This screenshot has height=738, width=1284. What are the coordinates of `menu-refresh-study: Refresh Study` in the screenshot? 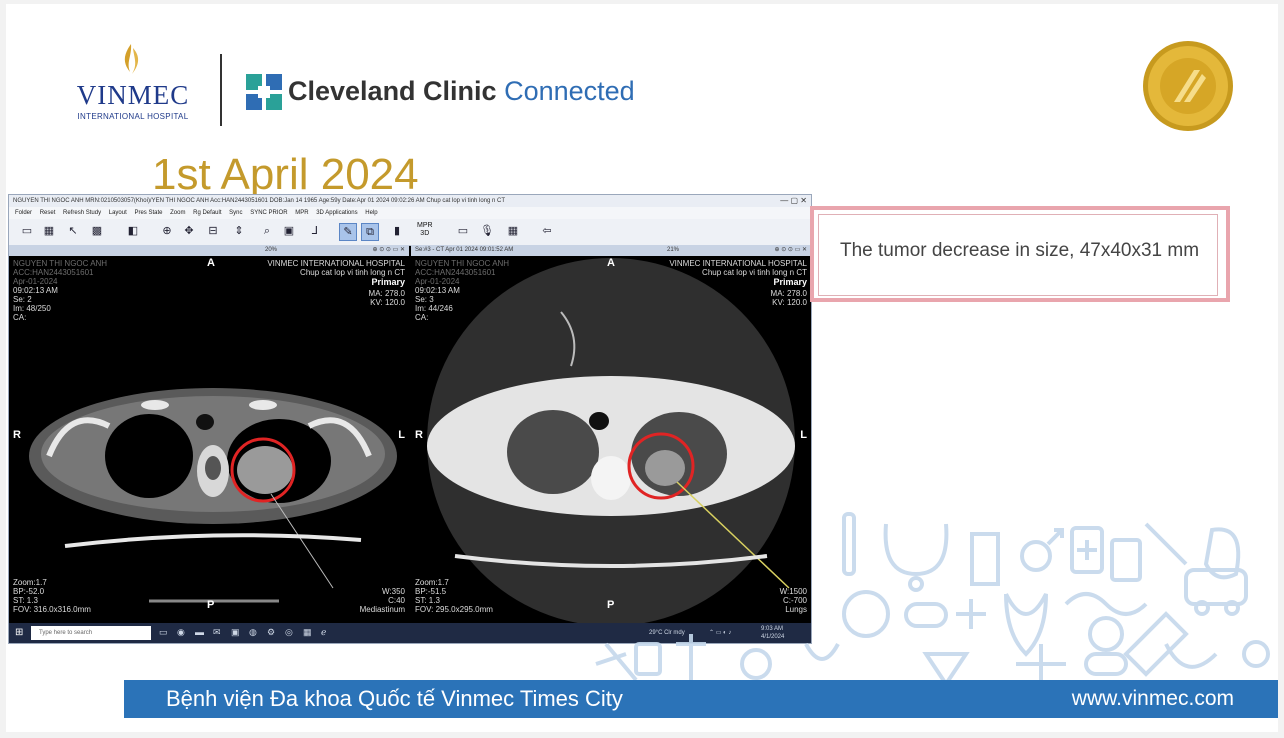 It's located at (82, 213).